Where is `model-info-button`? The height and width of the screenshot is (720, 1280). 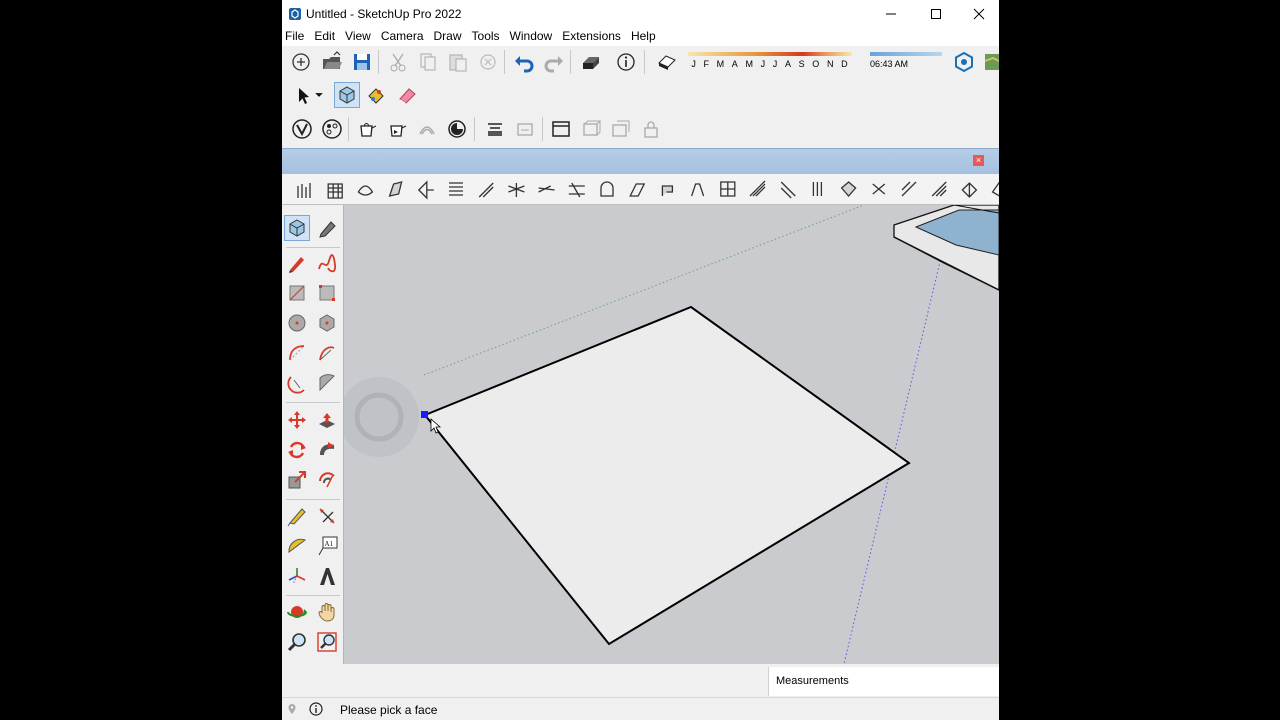 model-info-button is located at coordinates (626, 62).